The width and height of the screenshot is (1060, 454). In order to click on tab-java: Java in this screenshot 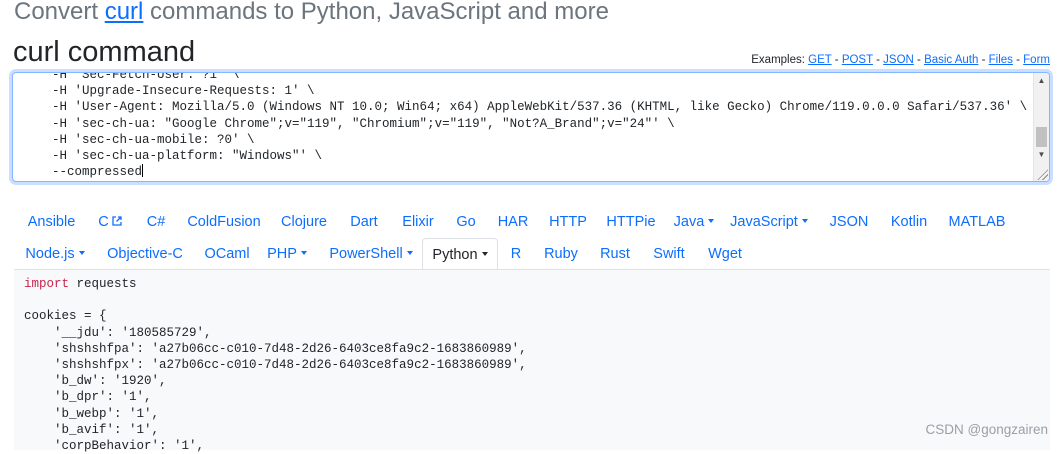, I will do `click(694, 222)`.